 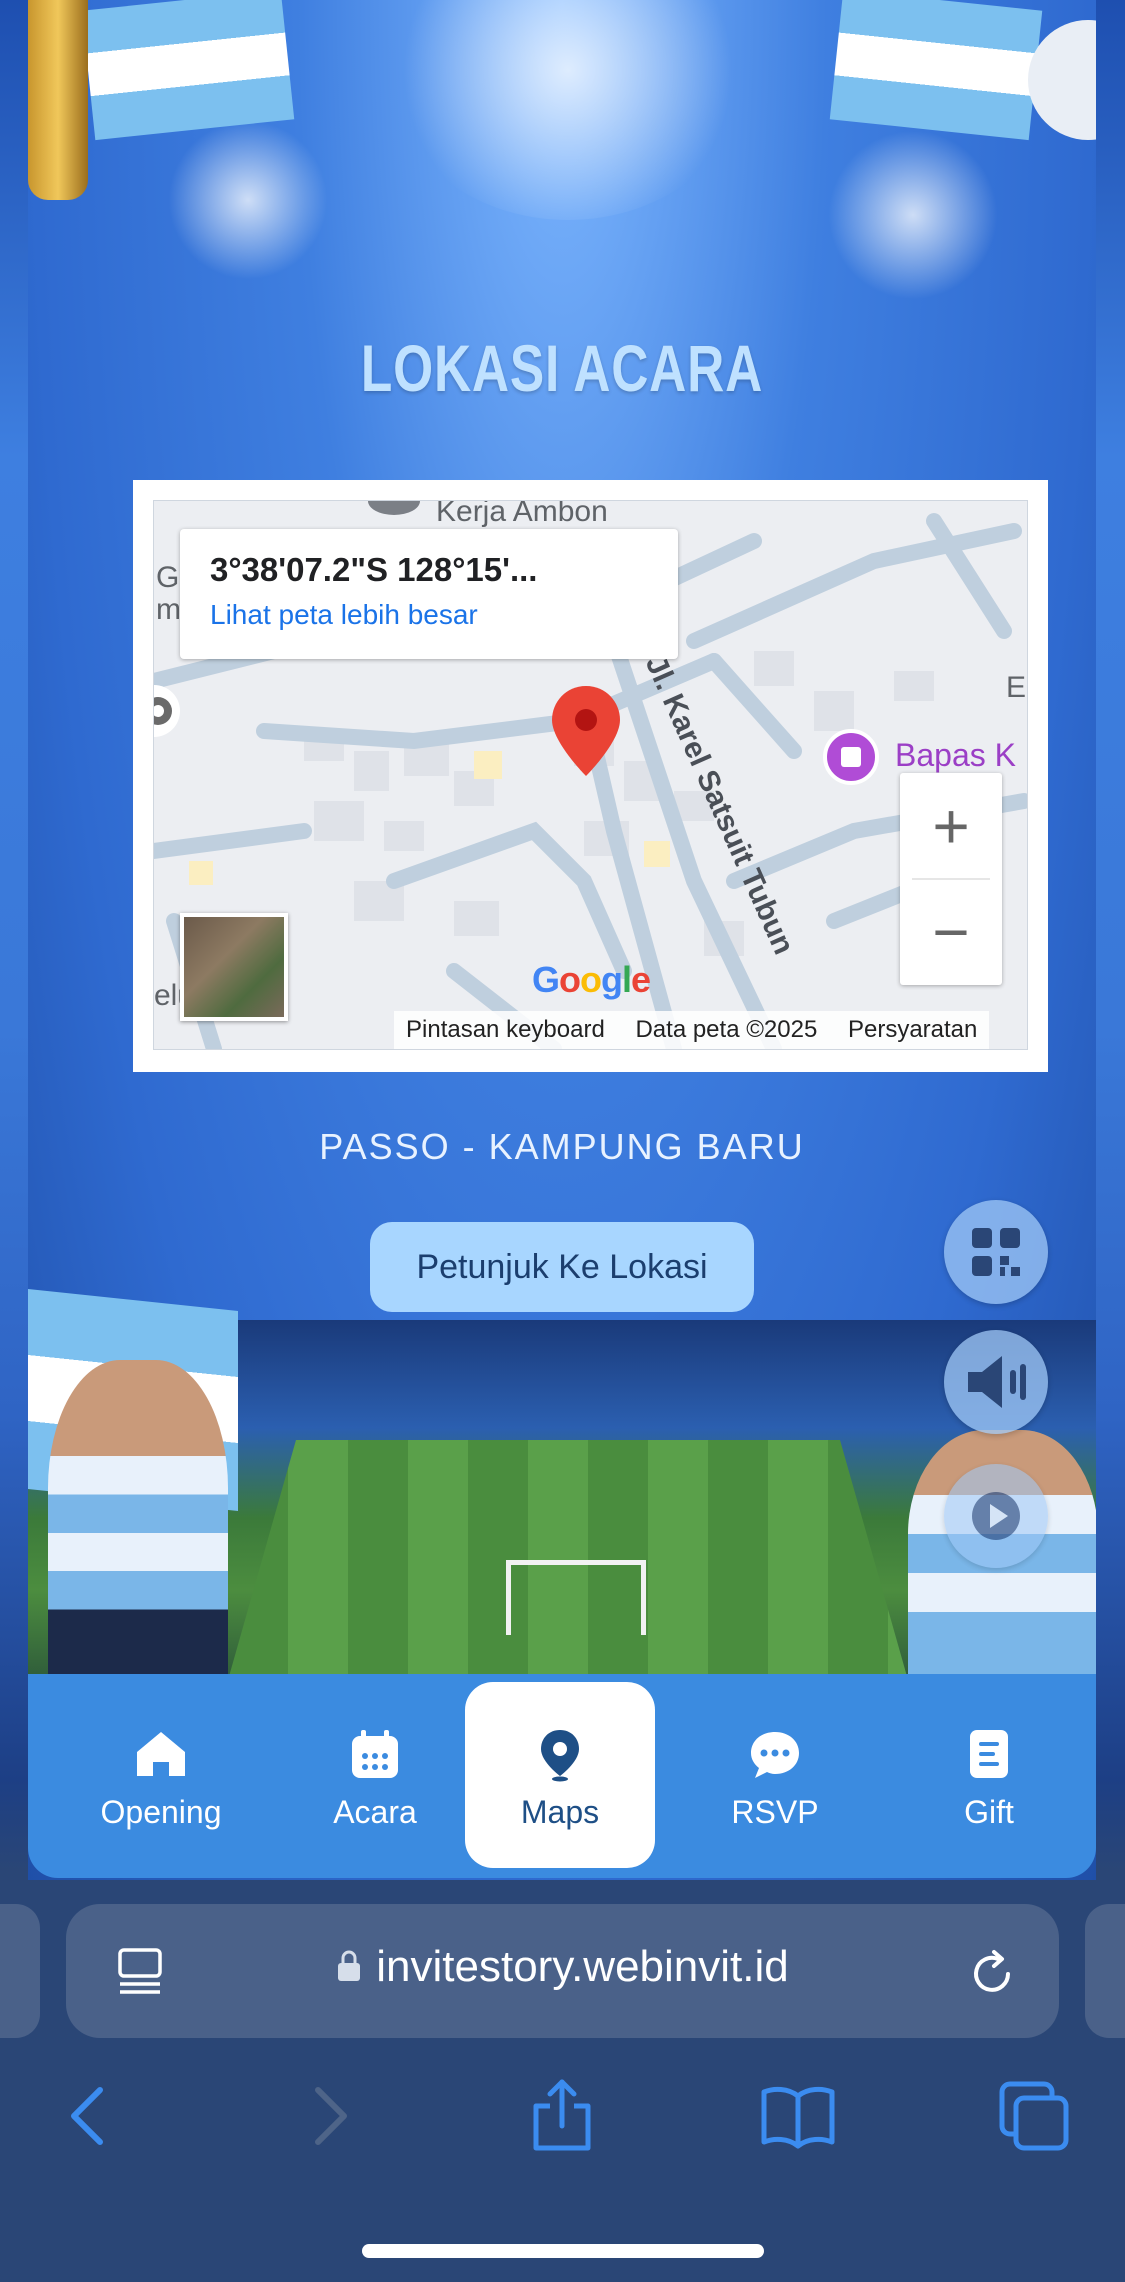 I want to click on terms-link: Persyaratan, so click(x=912, y=1029).